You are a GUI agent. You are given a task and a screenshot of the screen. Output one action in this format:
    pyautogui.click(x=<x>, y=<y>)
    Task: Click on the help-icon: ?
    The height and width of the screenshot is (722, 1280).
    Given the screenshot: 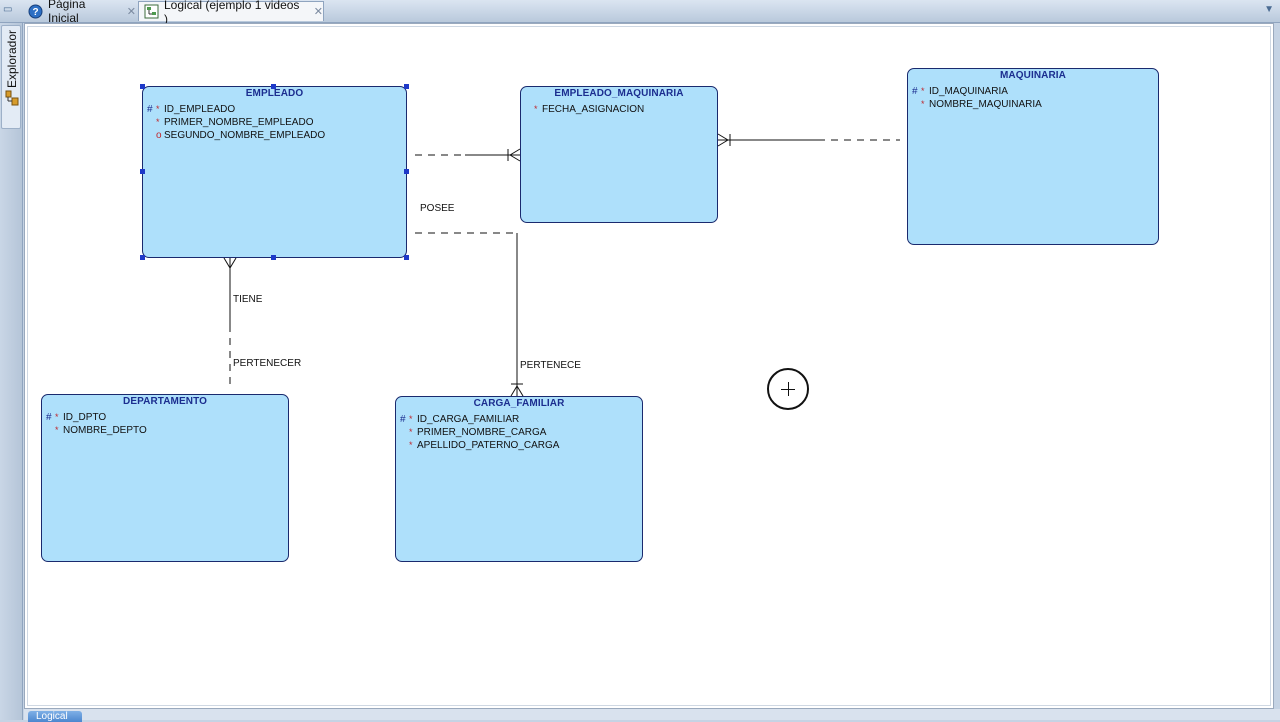 What is the action you would take?
    pyautogui.click(x=35, y=11)
    